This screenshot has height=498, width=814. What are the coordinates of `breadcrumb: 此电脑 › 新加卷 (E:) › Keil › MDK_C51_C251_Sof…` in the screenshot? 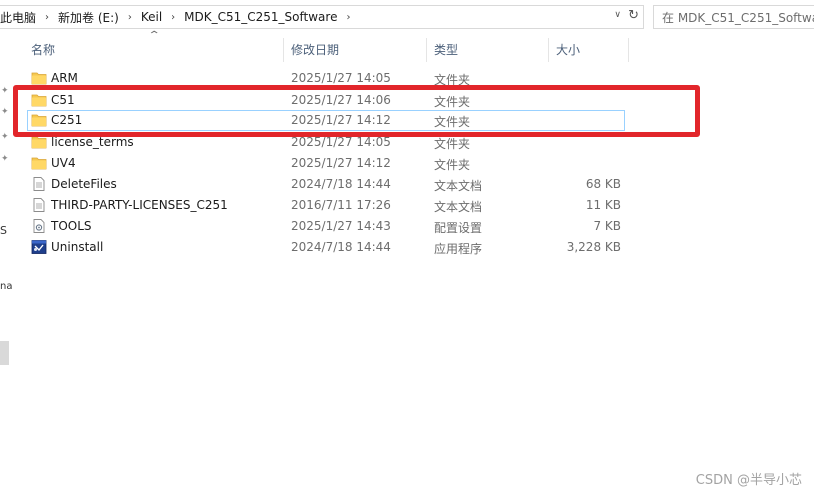 It's located at (179, 17).